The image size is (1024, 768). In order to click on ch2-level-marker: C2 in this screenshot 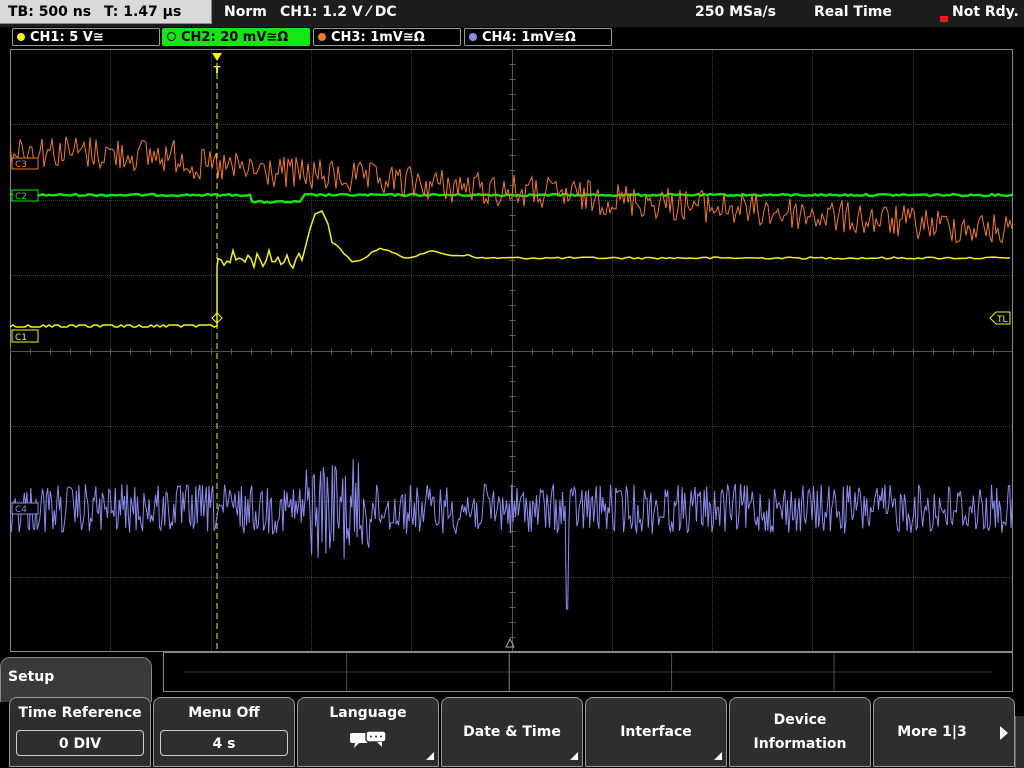, I will do `click(25, 195)`.